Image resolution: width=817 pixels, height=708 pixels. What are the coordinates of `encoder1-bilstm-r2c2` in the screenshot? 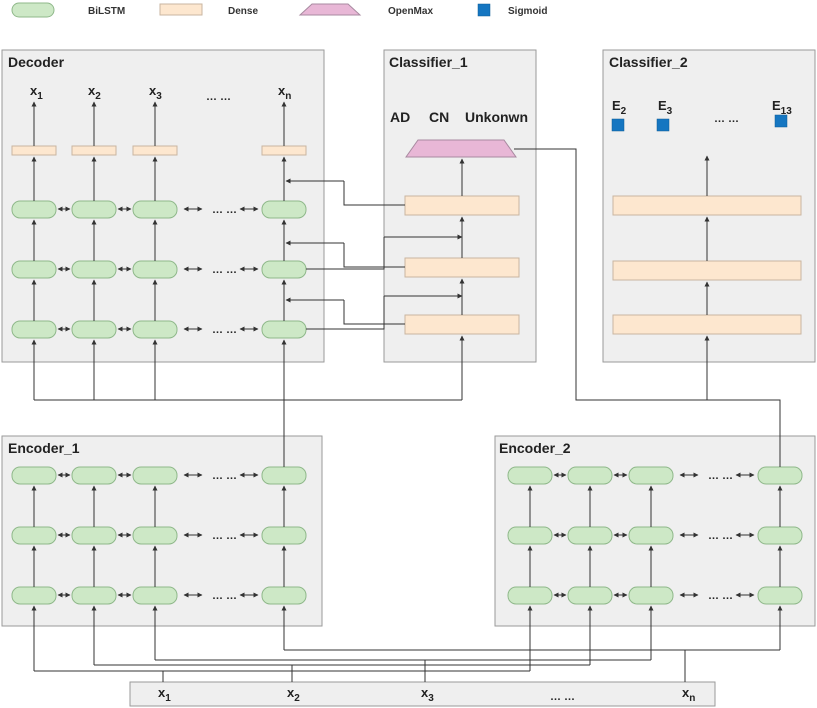 It's located at (94, 535).